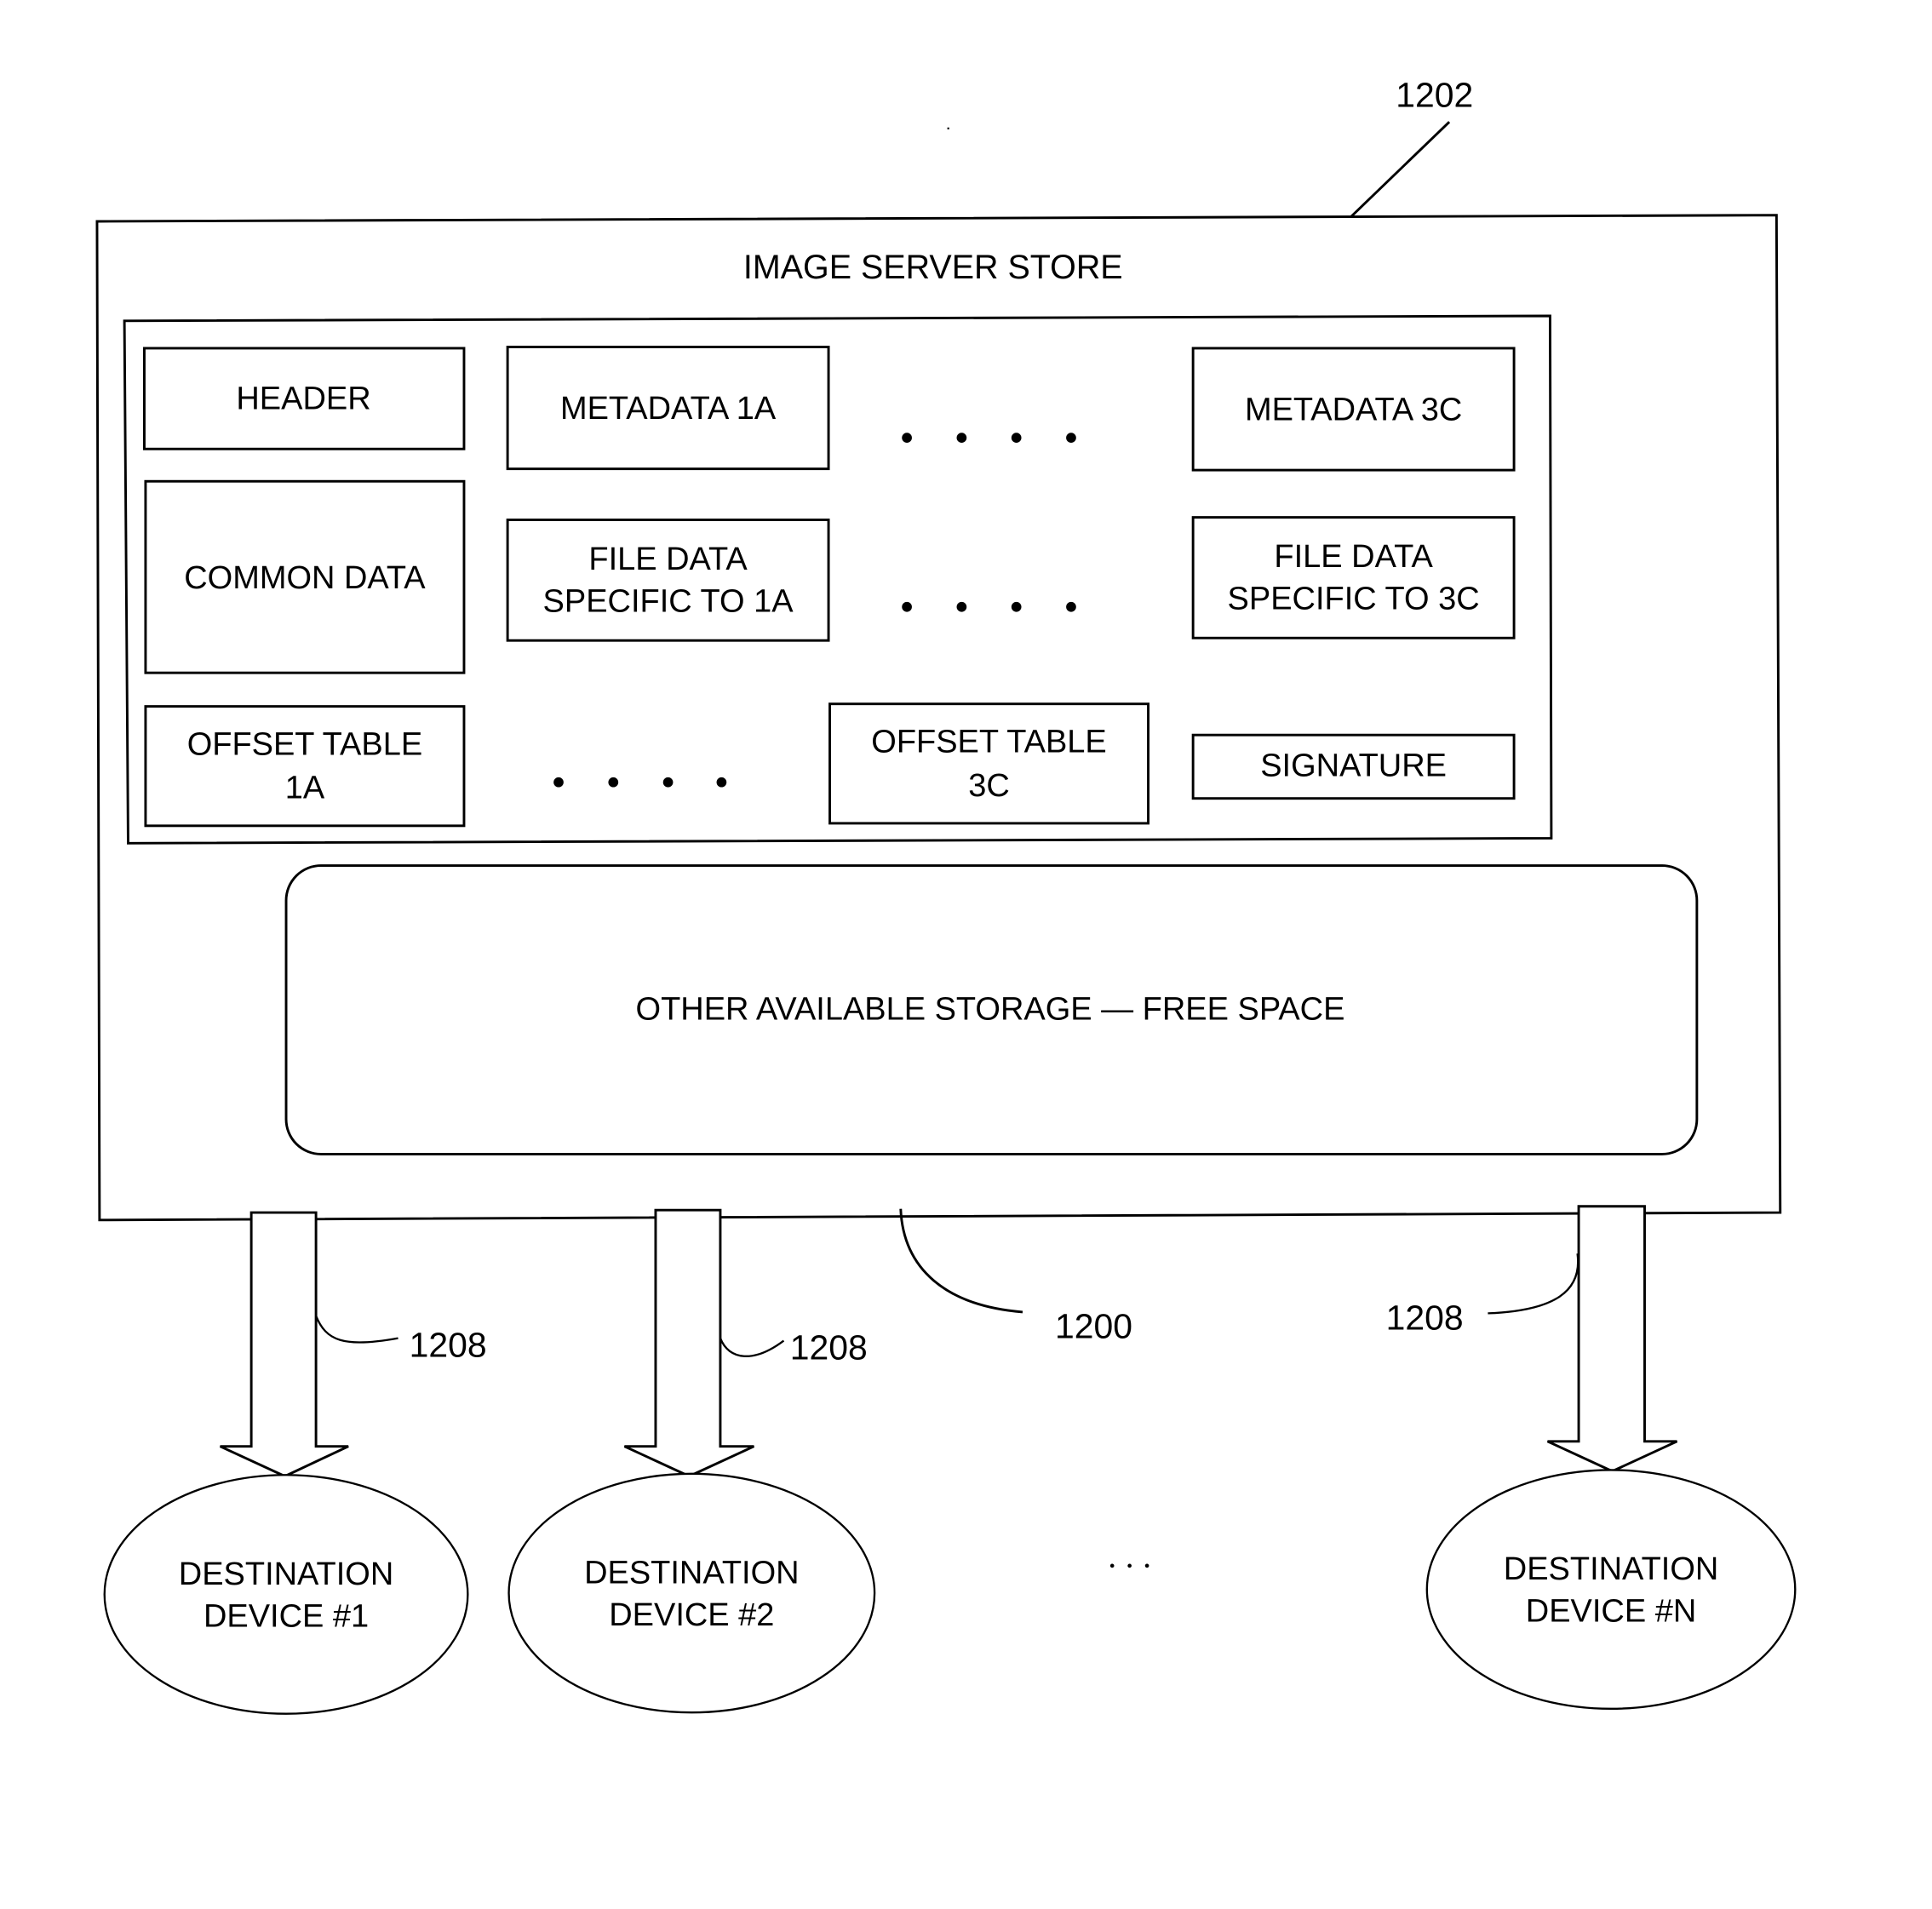 This screenshot has width=1932, height=1909. I want to click on free-space-label: OTHER AVAILABLE STORAGE — FREE SPACE, so click(990, 1010).